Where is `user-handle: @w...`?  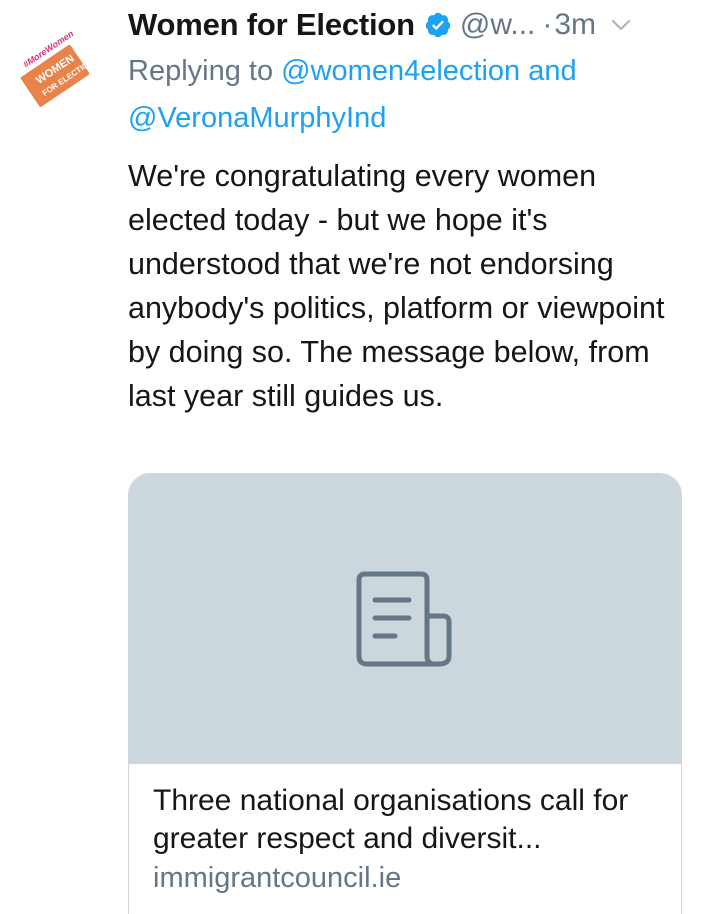
user-handle: @w... is located at coordinates (497, 25).